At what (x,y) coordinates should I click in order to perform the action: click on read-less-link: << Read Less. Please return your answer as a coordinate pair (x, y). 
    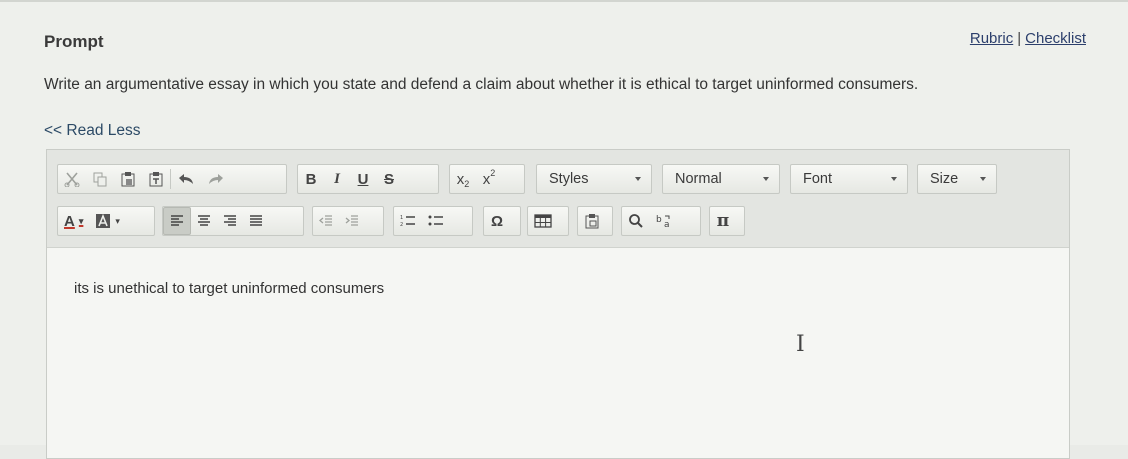
    Looking at the image, I should click on (92, 131).